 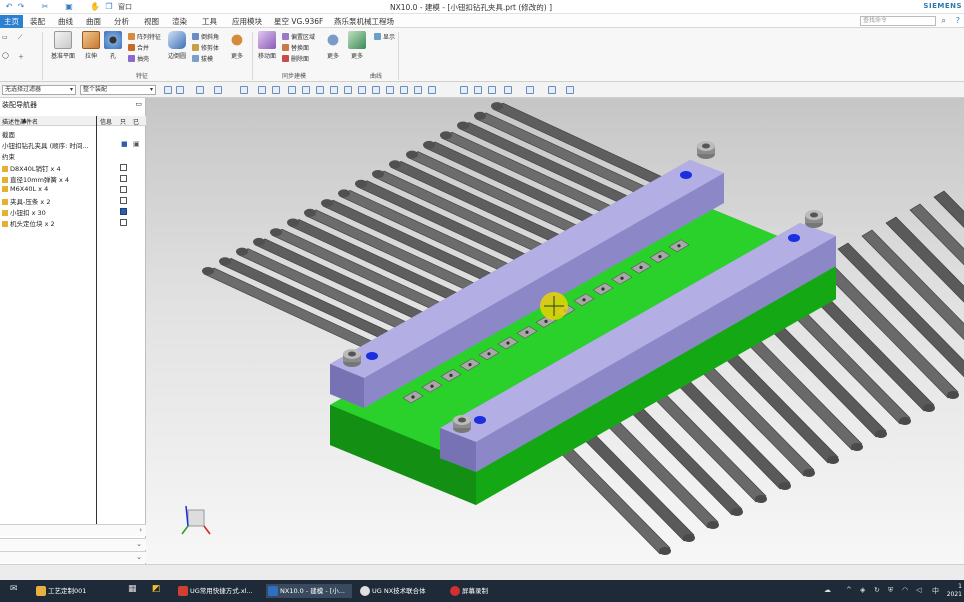 I want to click on taskbar-item: 工艺定制001, so click(x=79, y=591).